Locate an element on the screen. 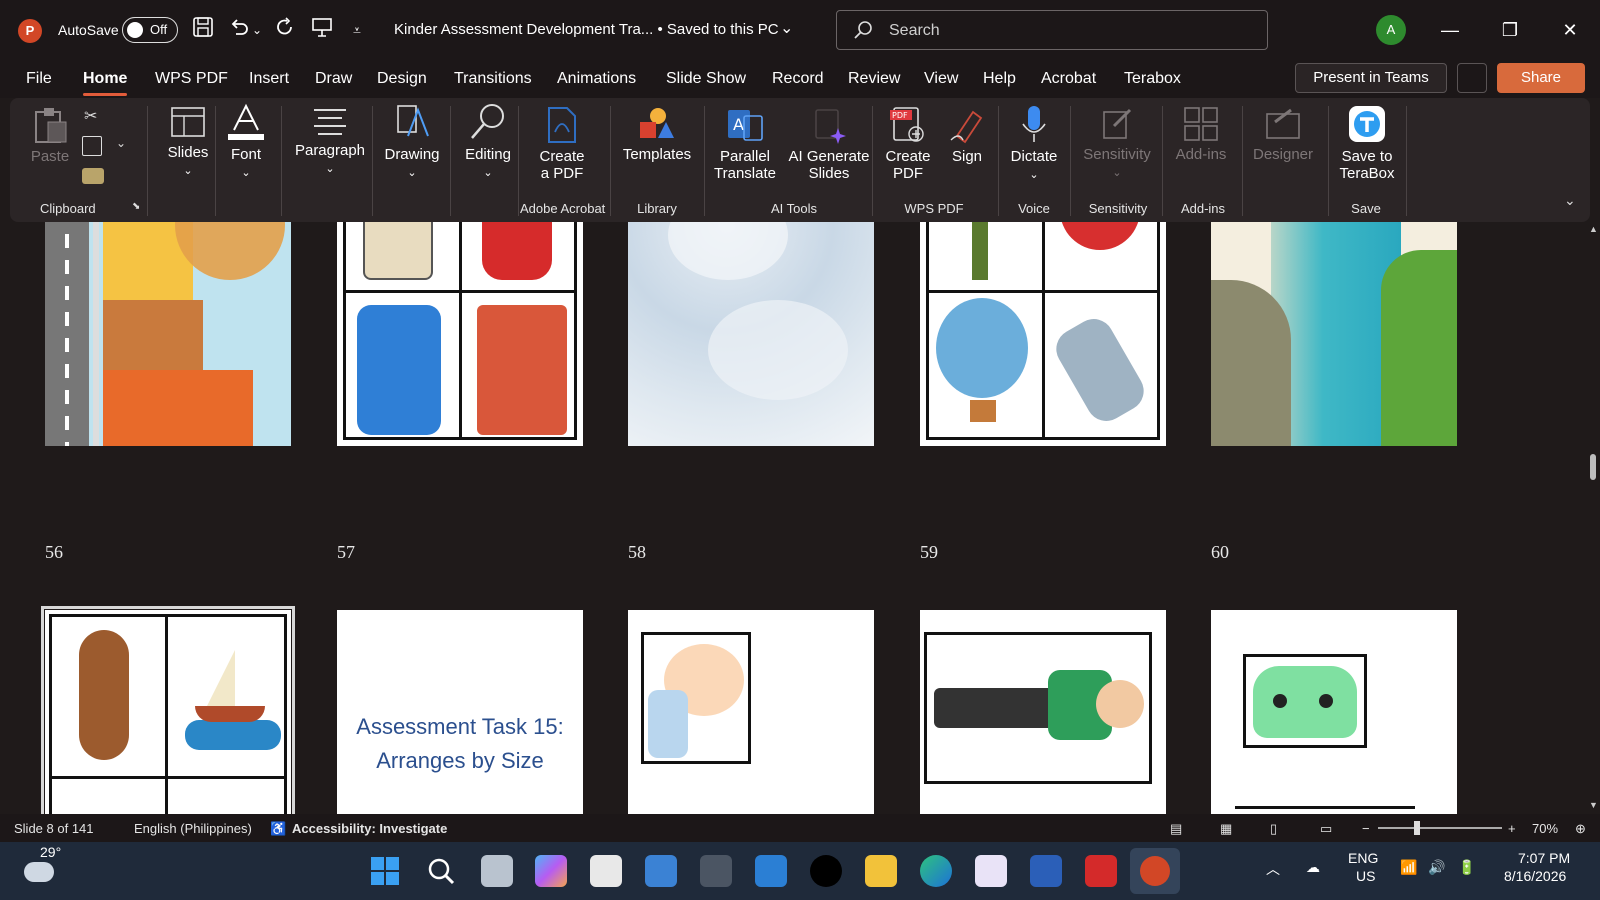 Image resolution: width=1600 pixels, height=900 pixels. reading-view-icon: ▯ is located at coordinates (1273, 829).